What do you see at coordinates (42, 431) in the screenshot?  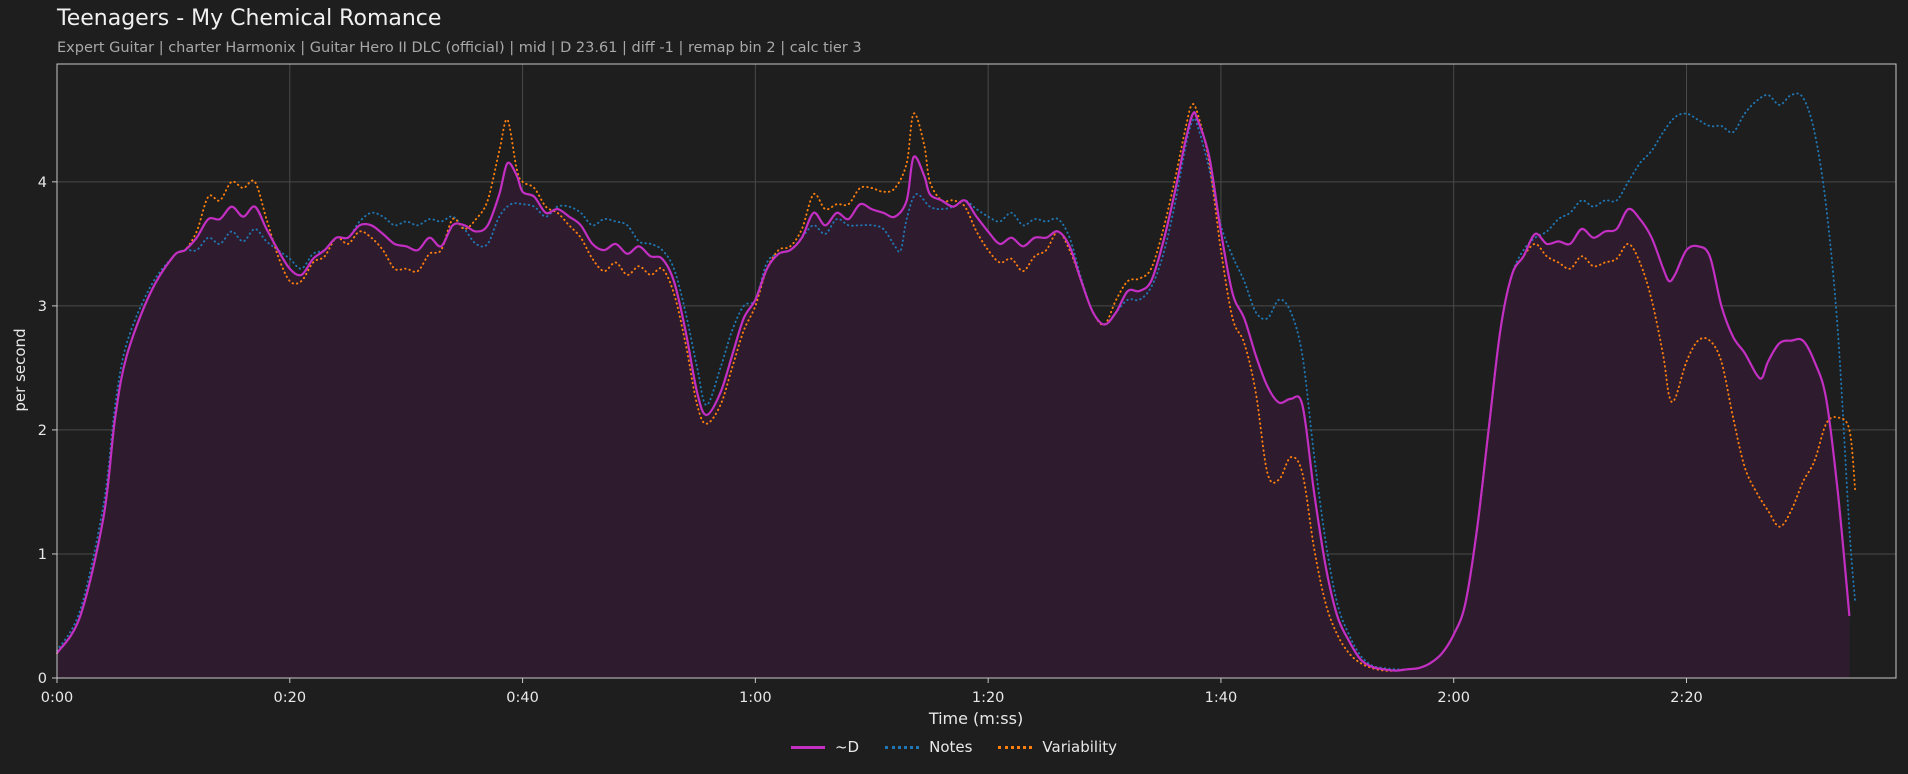 I see `y-tick-label: 2` at bounding box center [42, 431].